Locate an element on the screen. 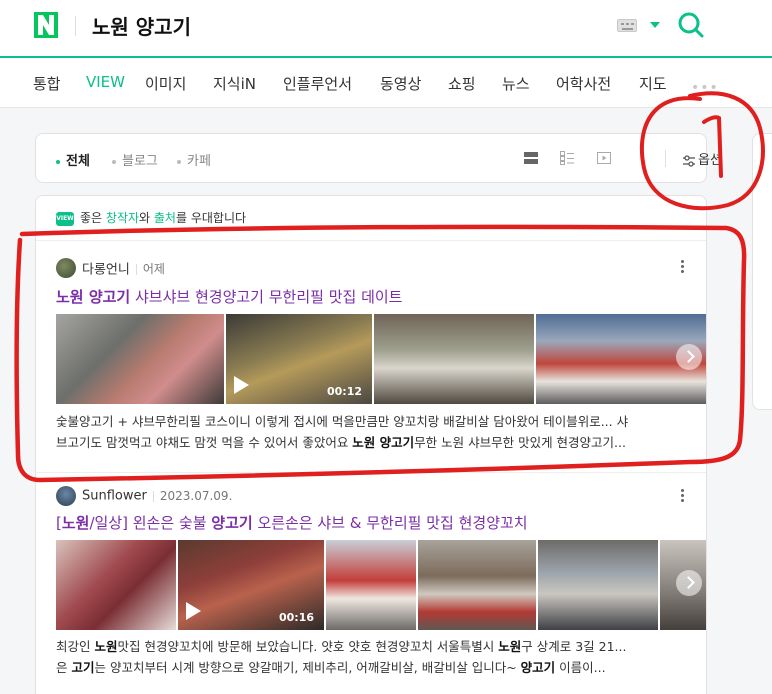 The width and height of the screenshot is (772, 694). title-keyword: 노원 양고기 is located at coordinates (93, 297).